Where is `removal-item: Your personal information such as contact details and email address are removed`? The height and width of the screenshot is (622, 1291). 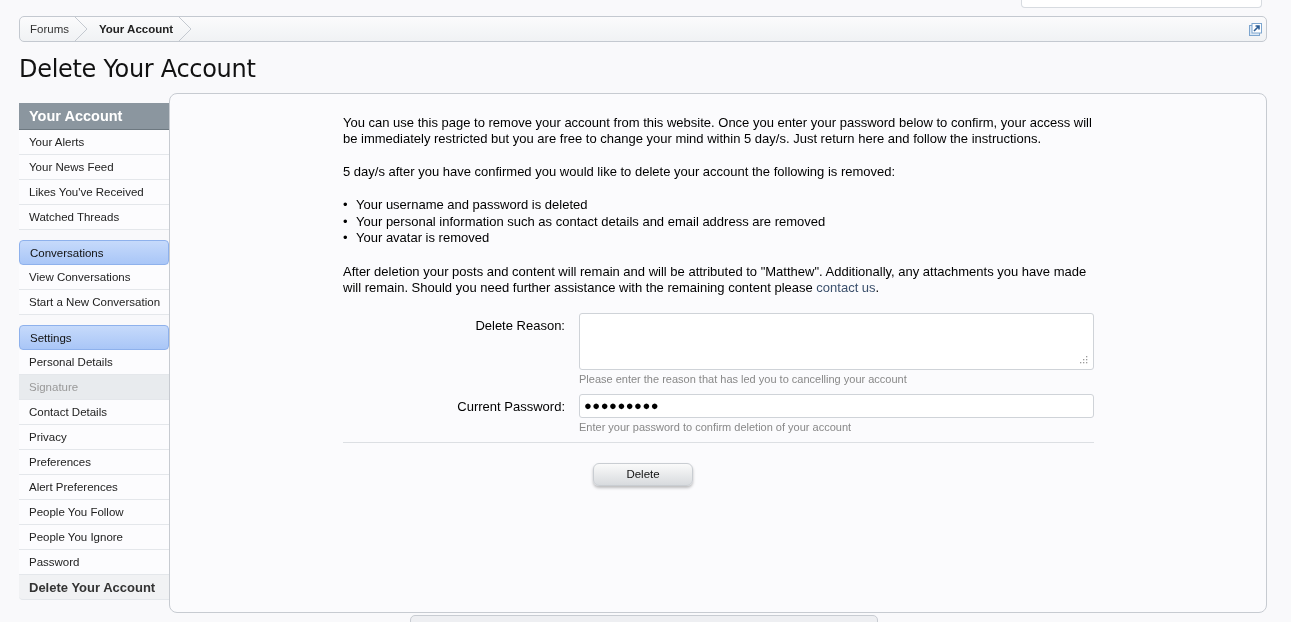
removal-item: Your personal information such as contact details and email address are removed is located at coordinates (591, 221).